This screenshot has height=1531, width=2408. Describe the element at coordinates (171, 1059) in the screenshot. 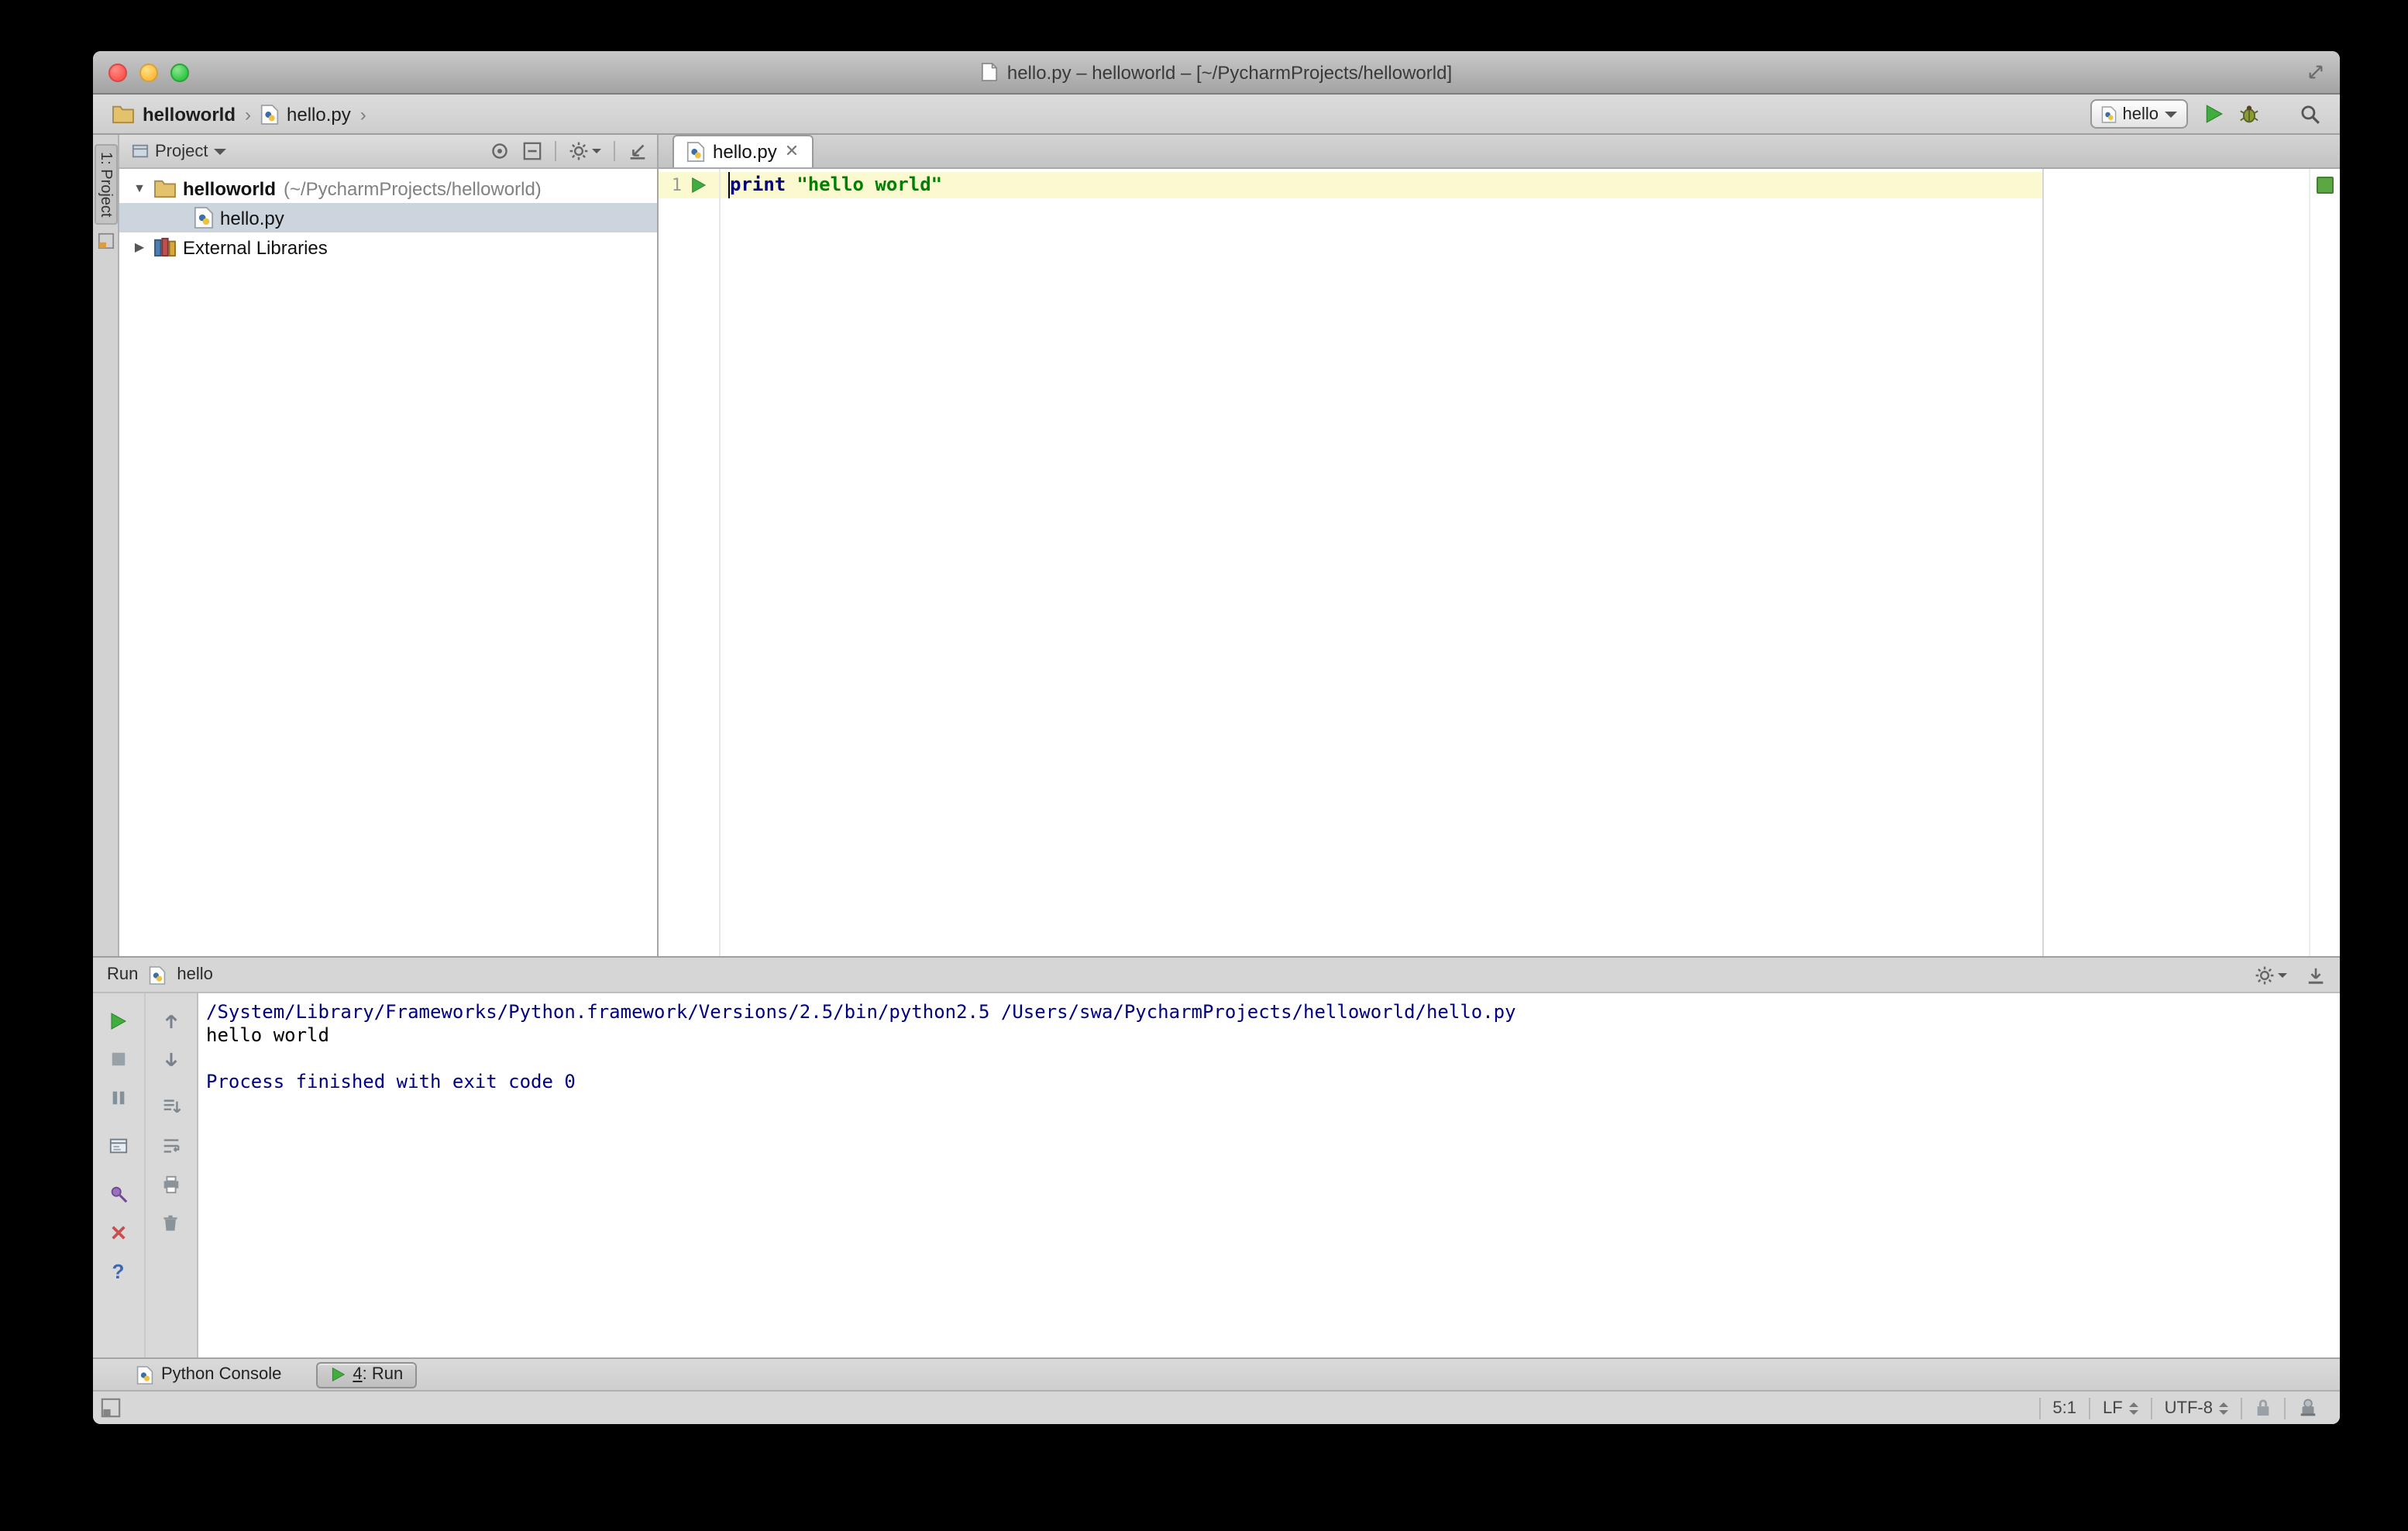

I see `next-occurrence-icon` at that location.